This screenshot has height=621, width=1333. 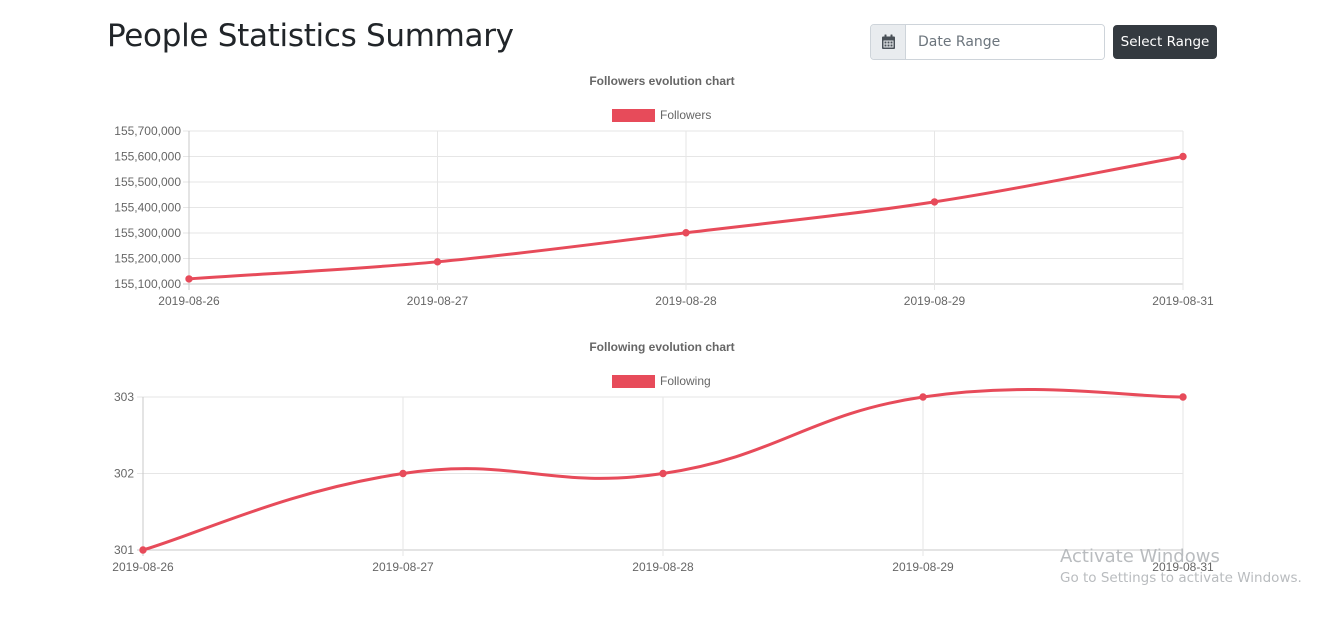 I want to click on y-tick-label: 301, so click(x=124, y=550).